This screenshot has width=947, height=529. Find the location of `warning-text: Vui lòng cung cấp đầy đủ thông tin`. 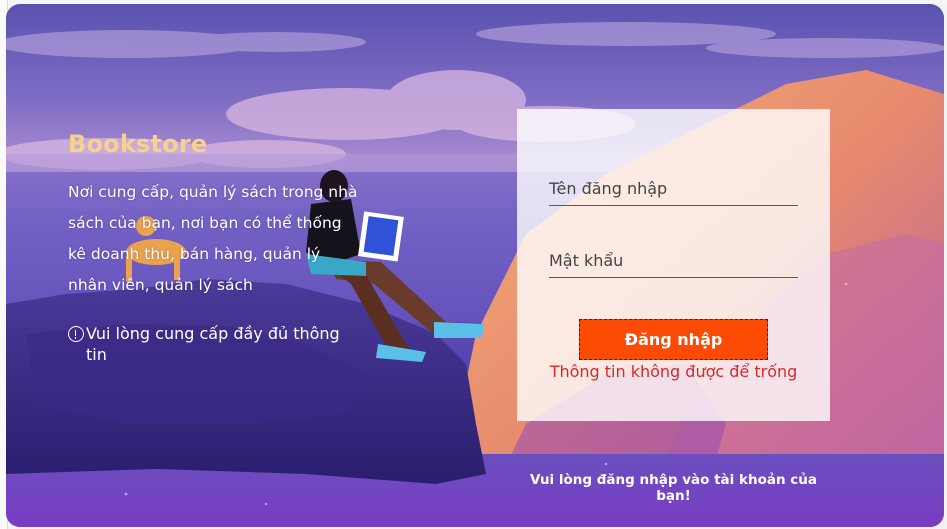

warning-text: Vui lòng cung cấp đầy đủ thông tin is located at coordinates (213, 344).